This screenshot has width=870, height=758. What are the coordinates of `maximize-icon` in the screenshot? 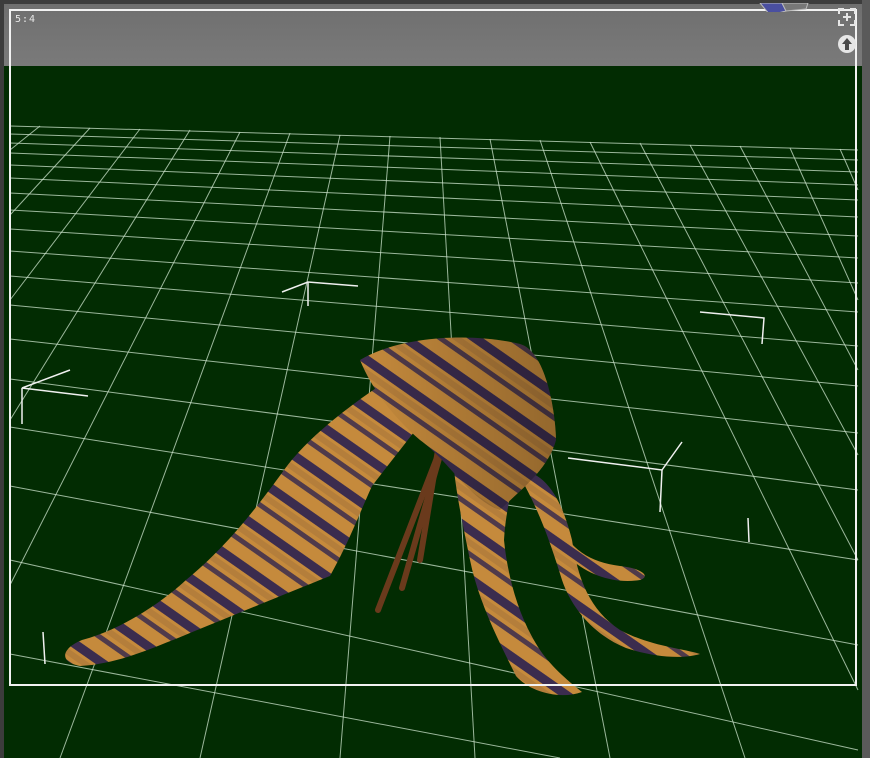 It's located at (847, 17).